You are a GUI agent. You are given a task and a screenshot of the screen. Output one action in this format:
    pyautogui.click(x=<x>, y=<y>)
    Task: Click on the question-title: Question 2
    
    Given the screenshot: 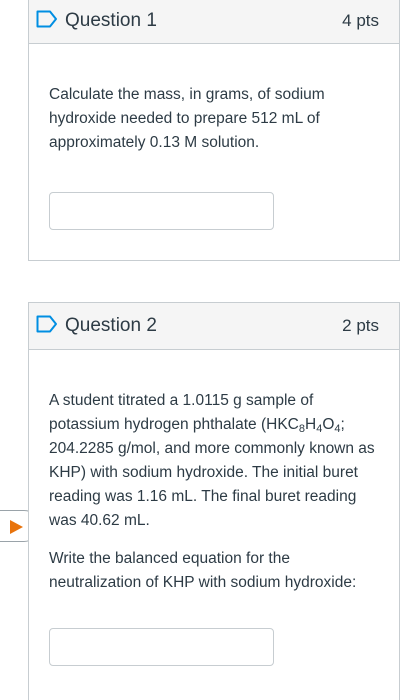 What is the action you would take?
    pyautogui.click(x=111, y=325)
    